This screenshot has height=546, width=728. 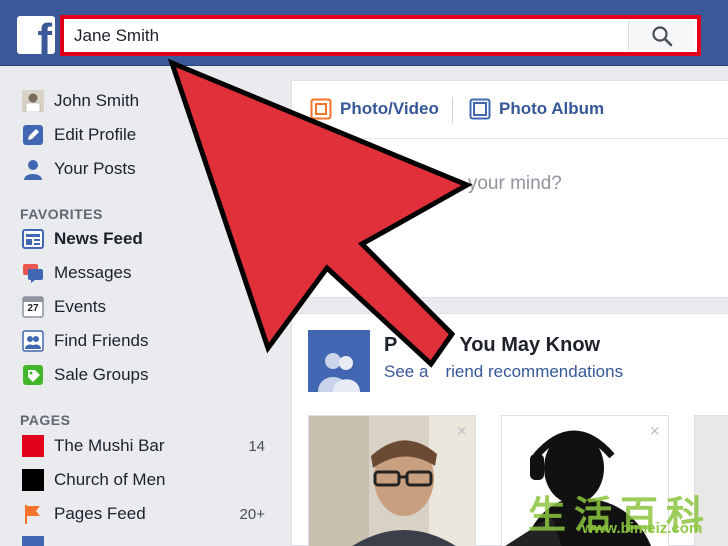 I want to click on see-all-recommendations-link: See a riend recommendations, so click(x=503, y=372).